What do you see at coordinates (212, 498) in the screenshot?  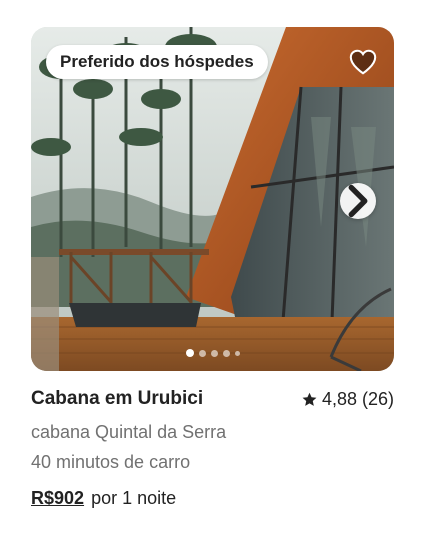 I see `listing-price-row: R$902 por 1 noite` at bounding box center [212, 498].